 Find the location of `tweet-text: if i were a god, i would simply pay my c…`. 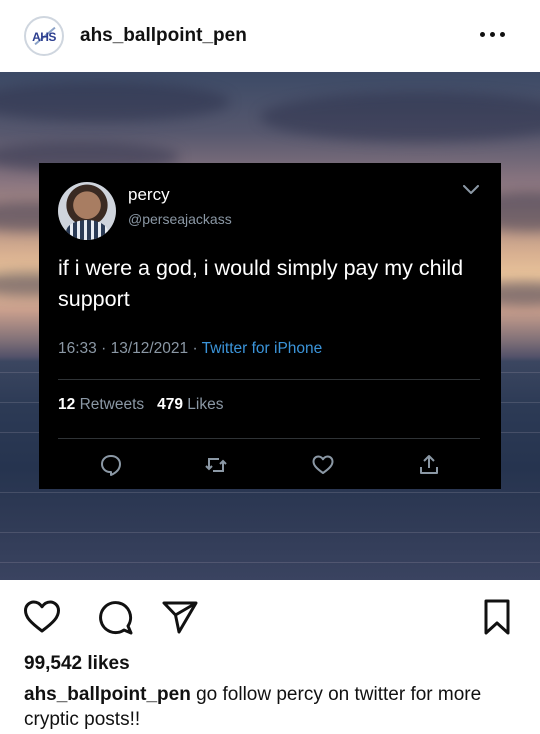

tweet-text: if i were a god, i would simply pay my c… is located at coordinates (261, 283).